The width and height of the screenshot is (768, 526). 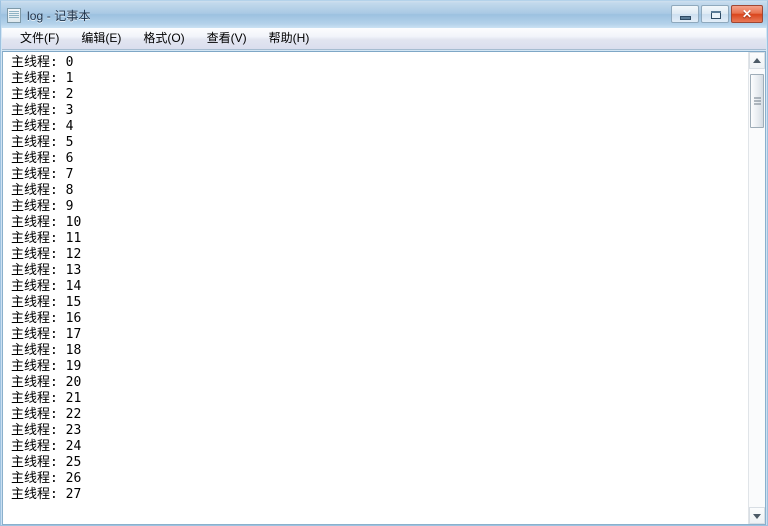 What do you see at coordinates (685, 14) in the screenshot?
I see `minimize-button` at bounding box center [685, 14].